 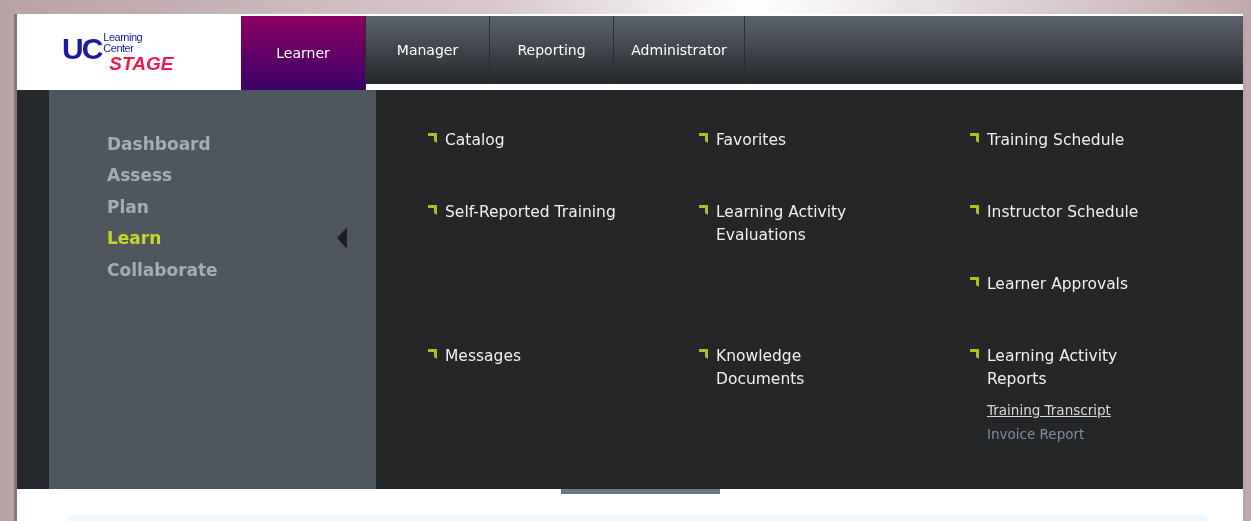 What do you see at coordinates (428, 50) in the screenshot?
I see `nav-tab: Manager` at bounding box center [428, 50].